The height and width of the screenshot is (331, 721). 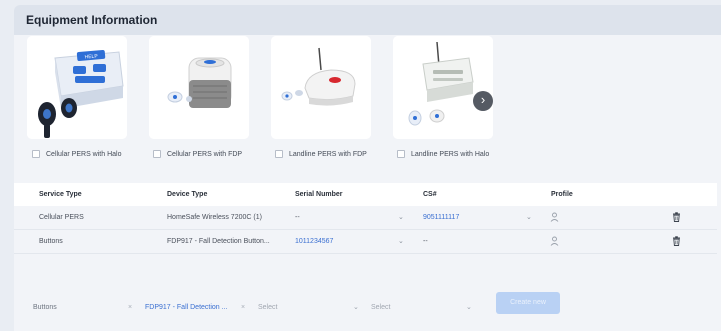 I want to click on option-label: Landline PERS with FDP, so click(x=328, y=154).